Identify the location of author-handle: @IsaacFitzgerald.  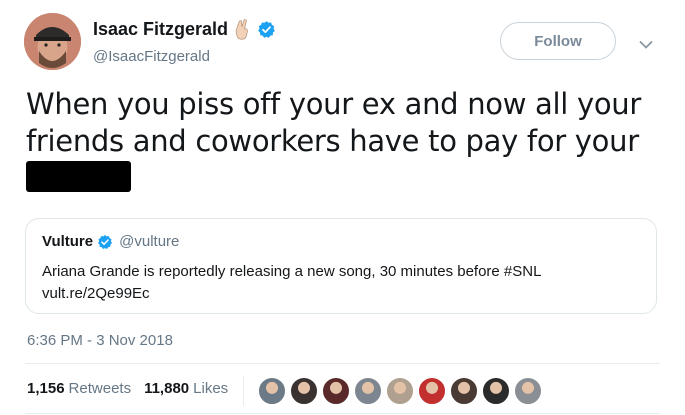
(151, 56).